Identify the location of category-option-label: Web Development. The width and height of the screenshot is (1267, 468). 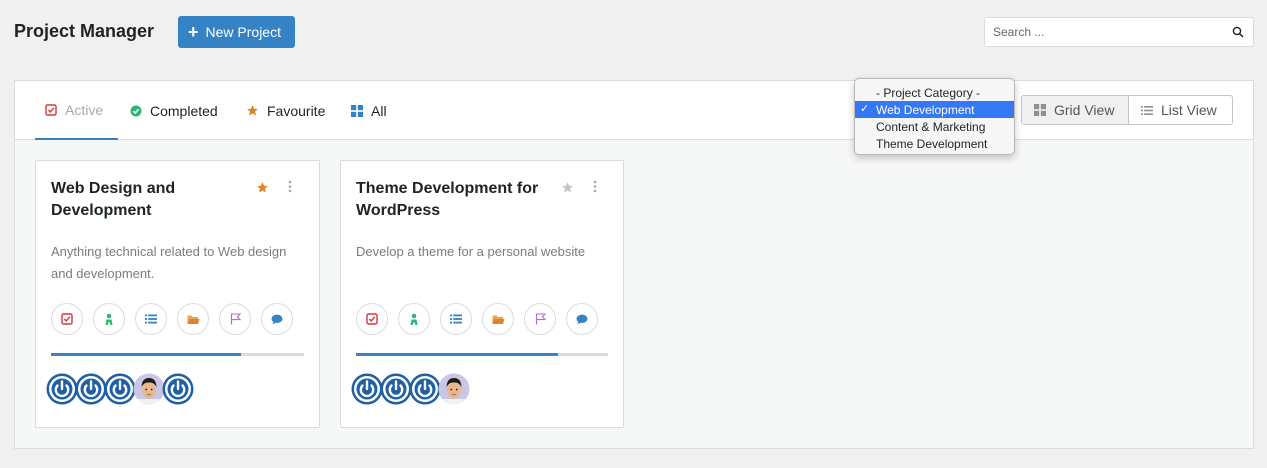
(925, 109).